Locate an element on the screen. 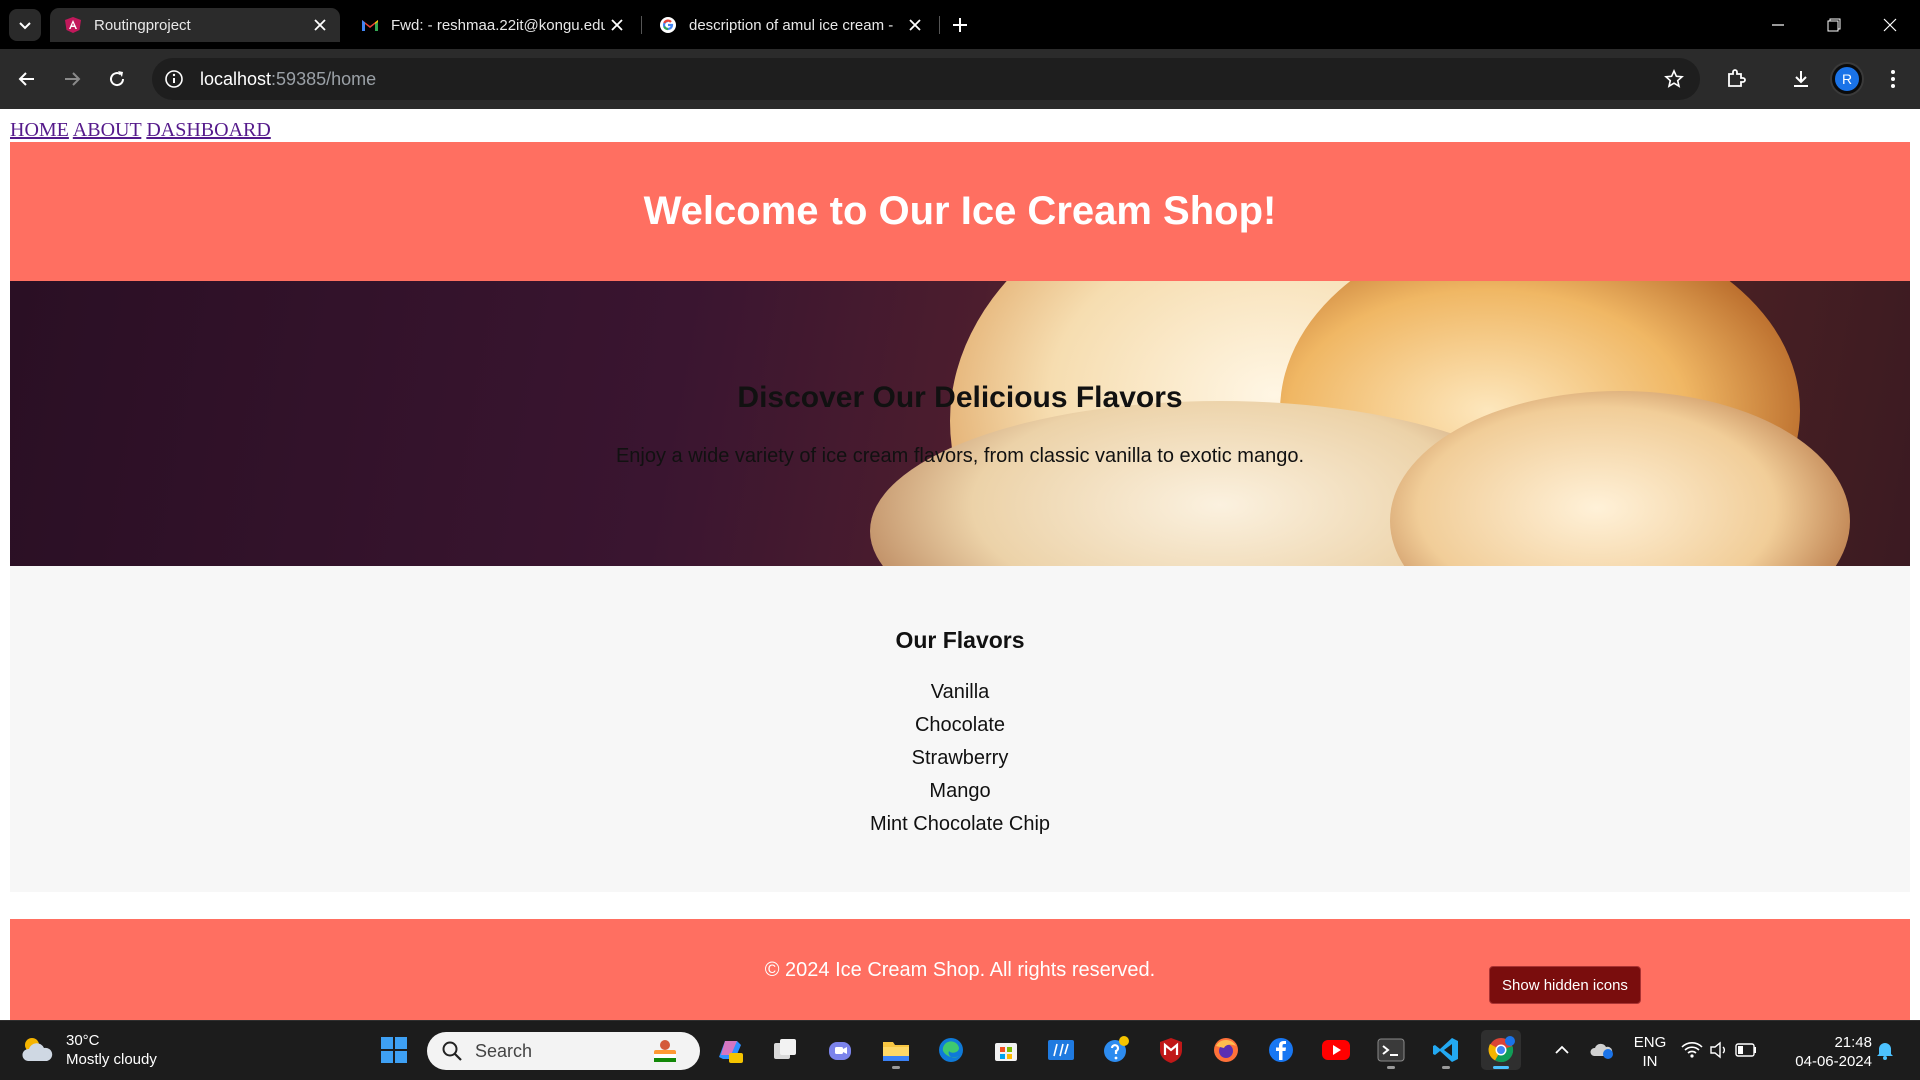 The image size is (1920, 1080). url-host: localhost is located at coordinates (236, 78).